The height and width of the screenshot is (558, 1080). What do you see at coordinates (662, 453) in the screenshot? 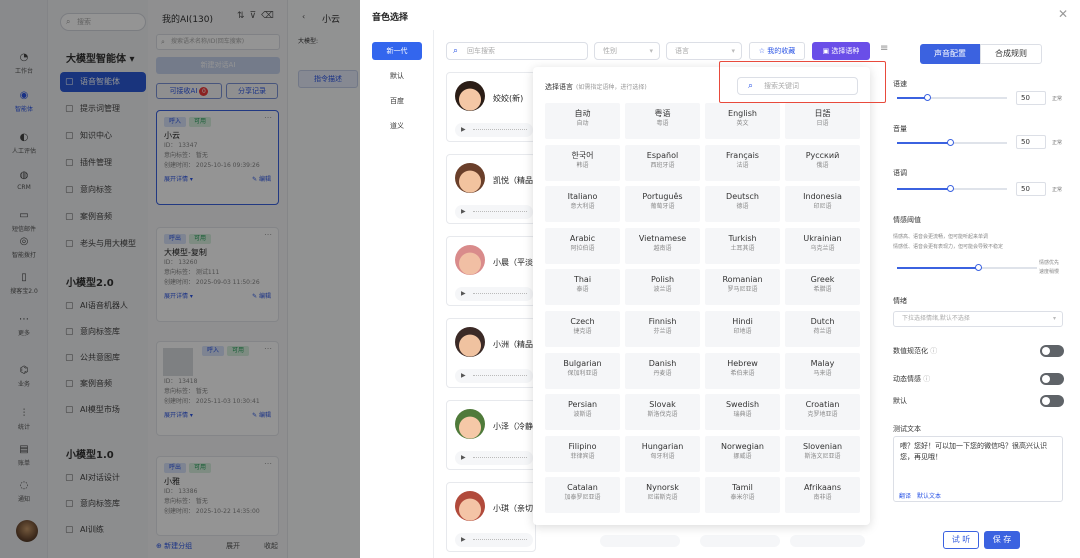
I see `language-option: Hungarian 匈牙利语` at bounding box center [662, 453].